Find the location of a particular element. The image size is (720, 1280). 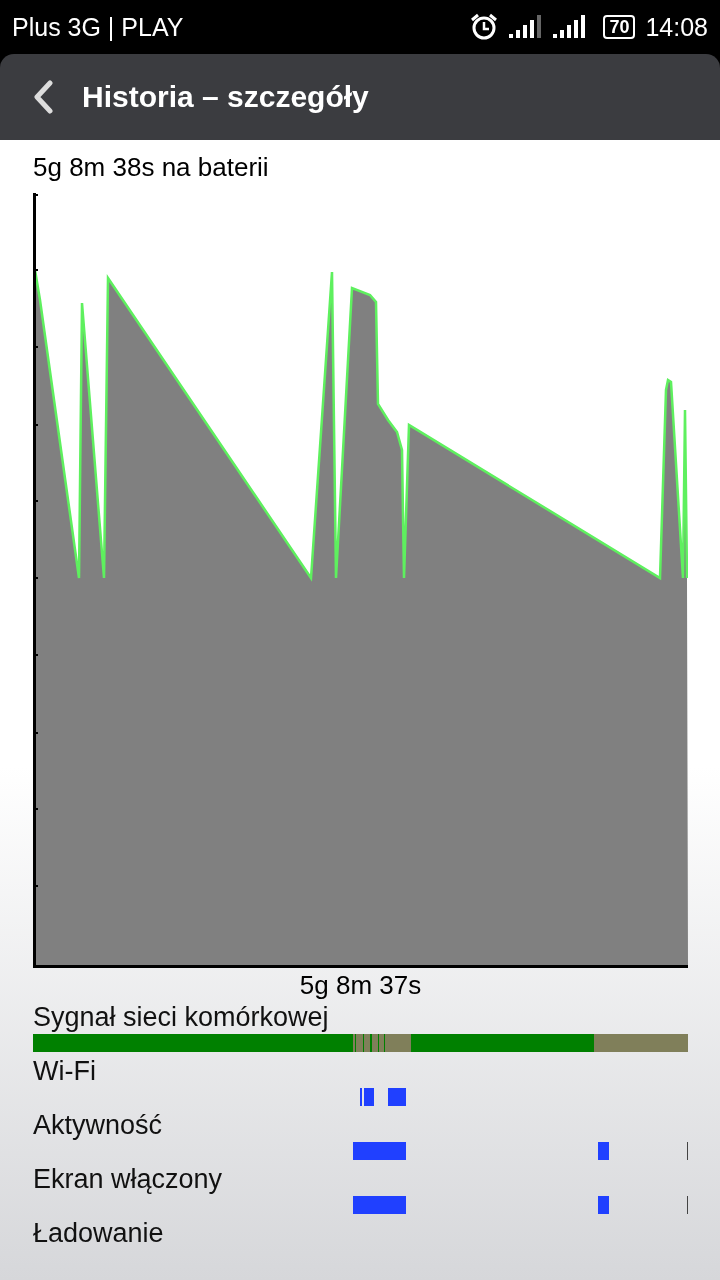

battery-duration: 5g 8m 38s na baterii is located at coordinates (151, 167).